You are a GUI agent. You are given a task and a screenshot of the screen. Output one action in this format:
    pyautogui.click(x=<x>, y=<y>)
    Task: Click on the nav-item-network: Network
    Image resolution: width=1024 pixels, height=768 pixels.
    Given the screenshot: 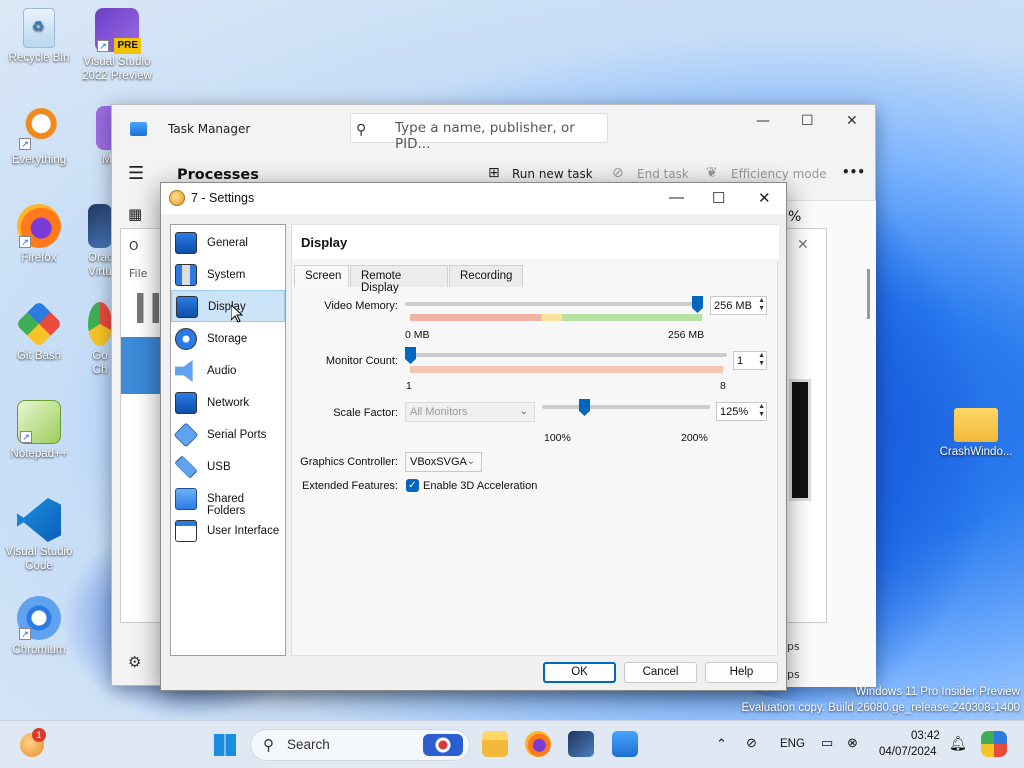 What is the action you would take?
    pyautogui.click(x=228, y=403)
    